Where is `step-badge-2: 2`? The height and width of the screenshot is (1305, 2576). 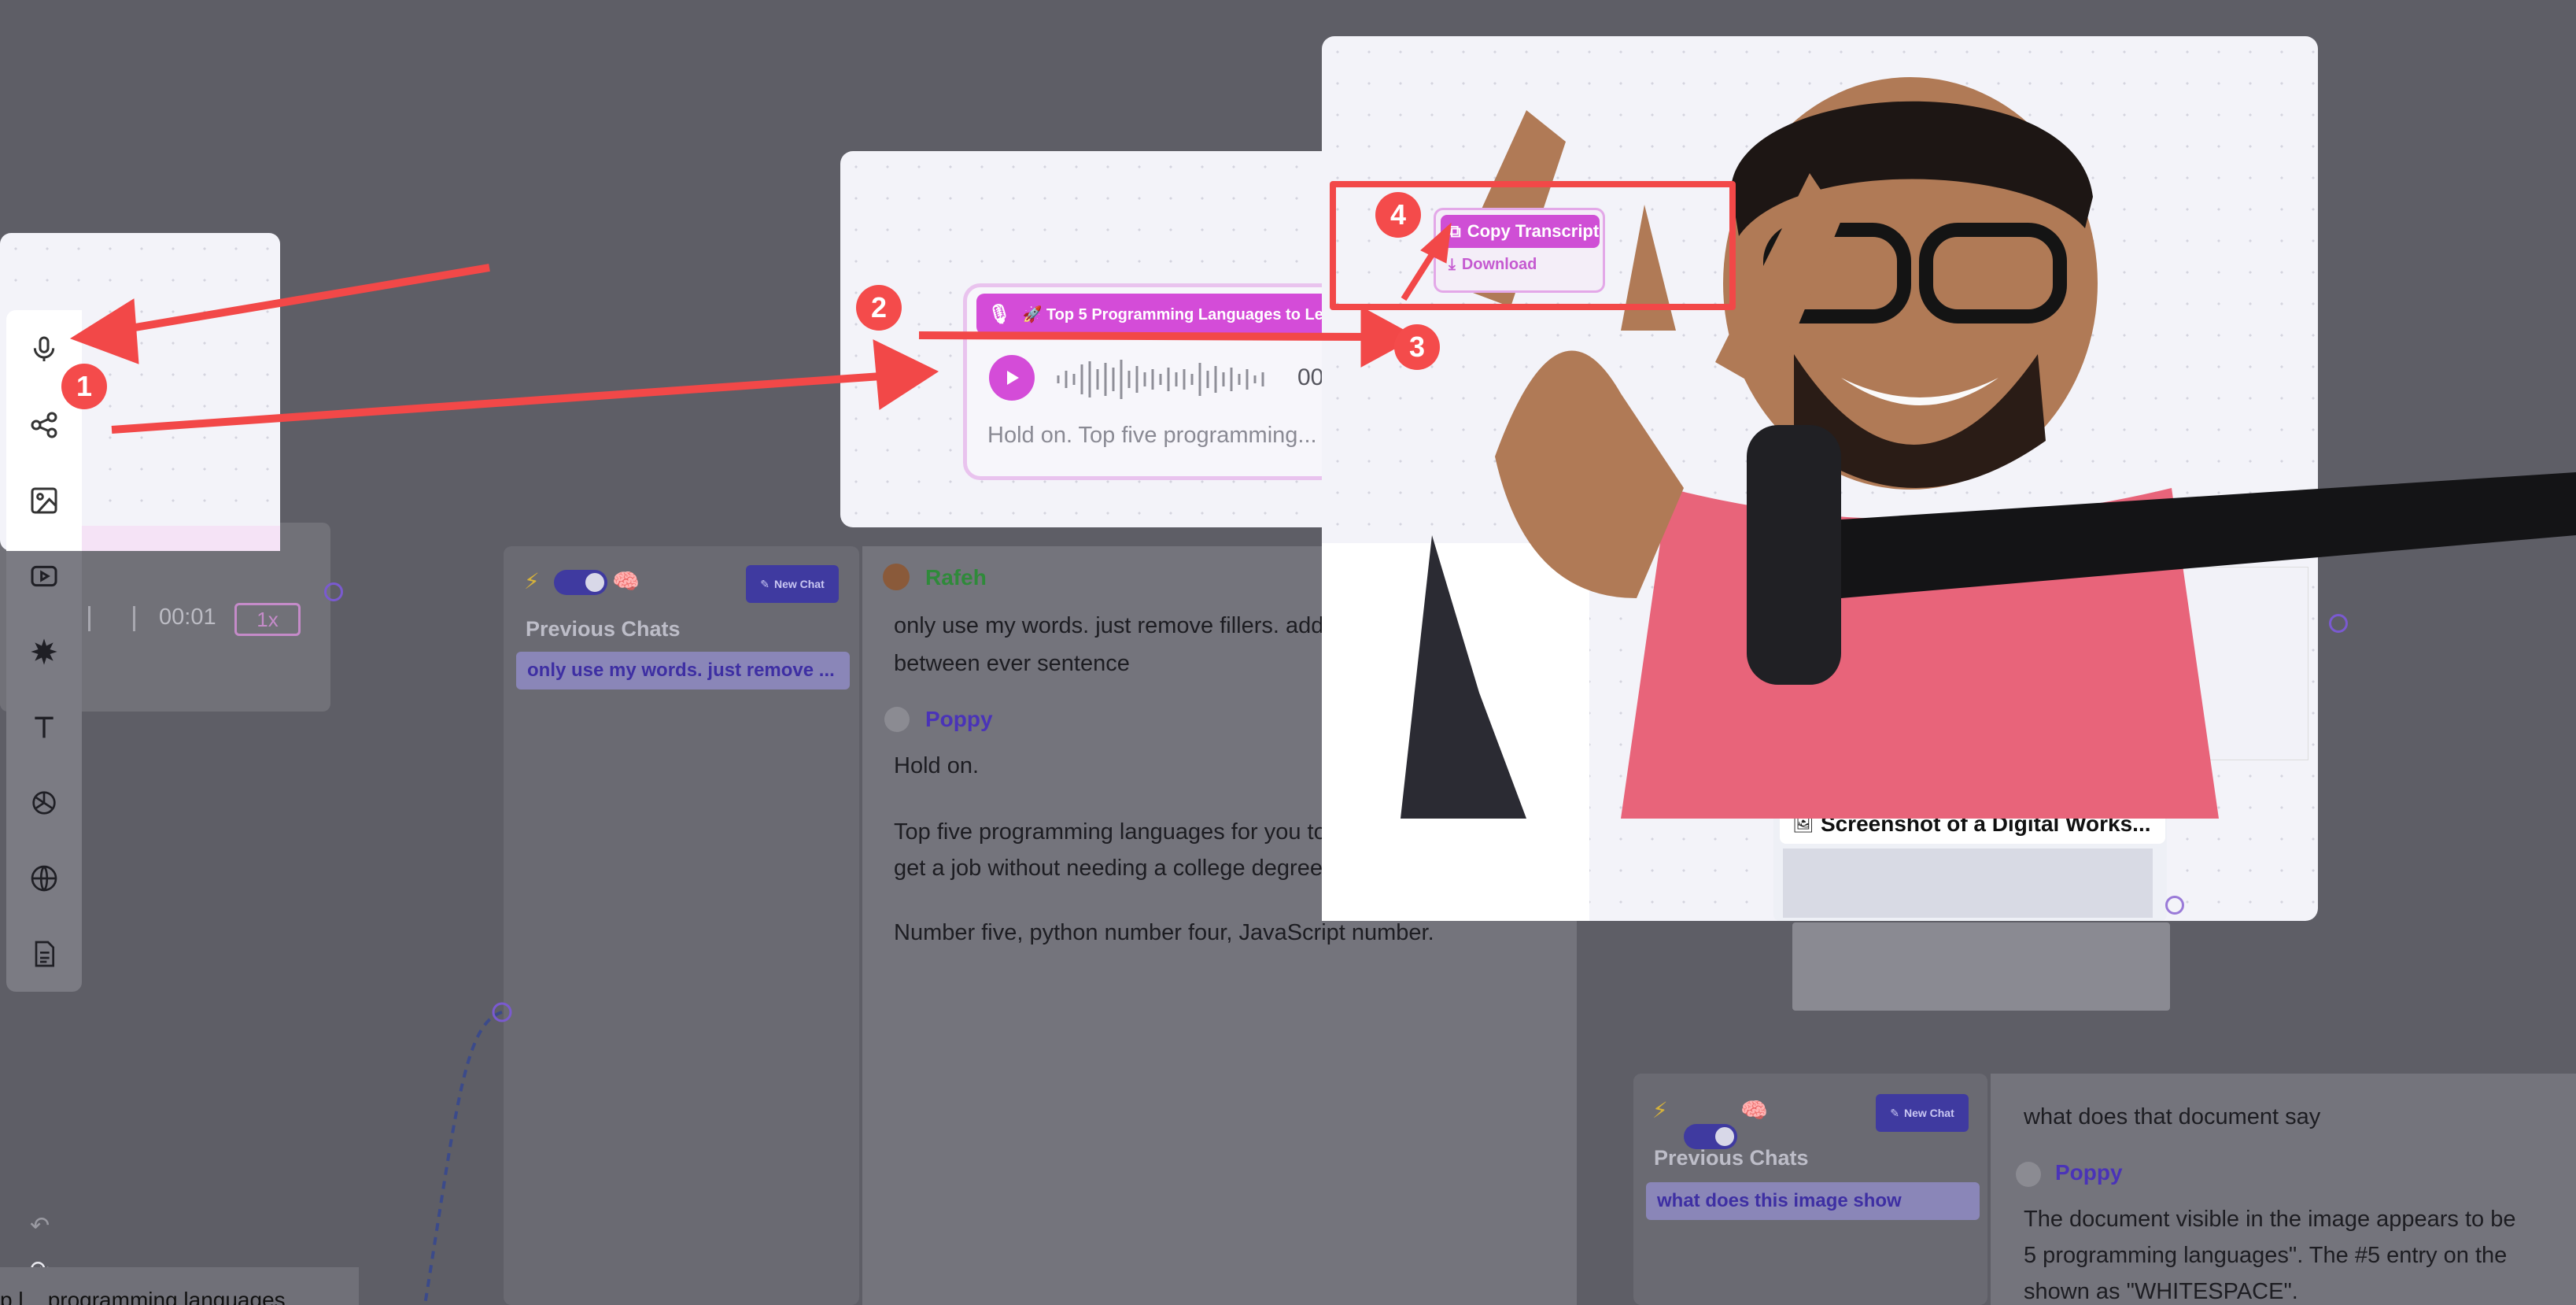 step-badge-2: 2 is located at coordinates (879, 308).